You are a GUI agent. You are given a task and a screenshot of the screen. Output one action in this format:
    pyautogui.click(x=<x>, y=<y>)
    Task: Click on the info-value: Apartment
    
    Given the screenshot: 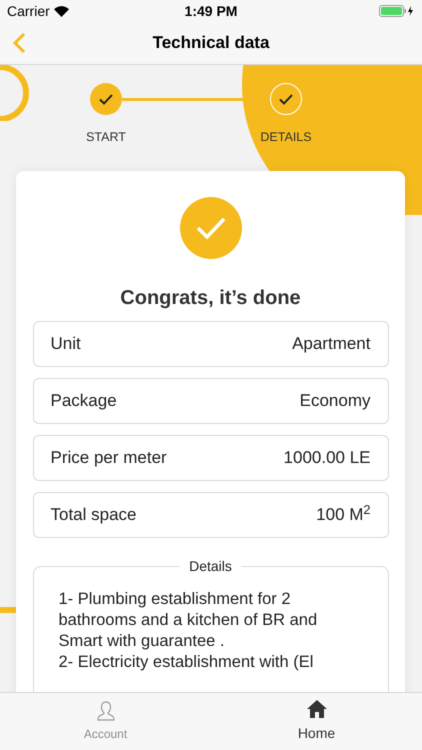 What is the action you would take?
    pyautogui.click(x=331, y=344)
    